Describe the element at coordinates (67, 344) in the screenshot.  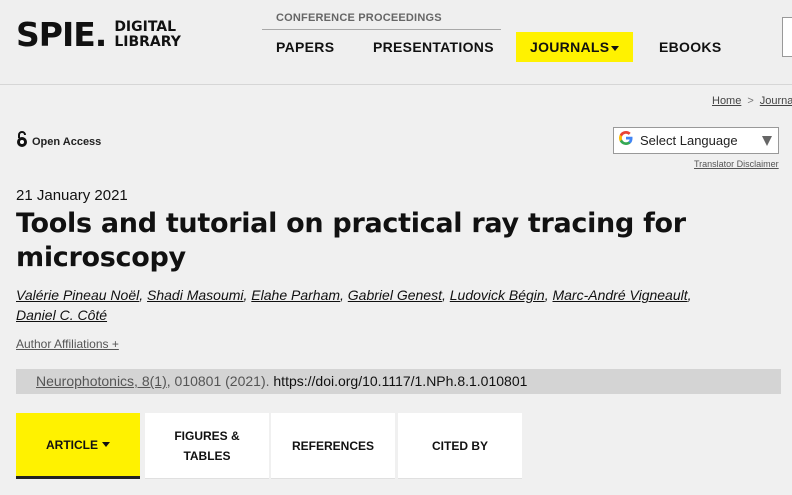
I see `author-affiliations-toggle: Author Affiliations +` at that location.